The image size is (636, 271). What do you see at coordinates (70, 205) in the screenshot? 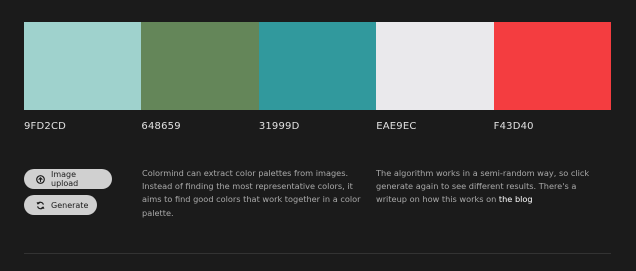
I see `generate-label: Generate` at bounding box center [70, 205].